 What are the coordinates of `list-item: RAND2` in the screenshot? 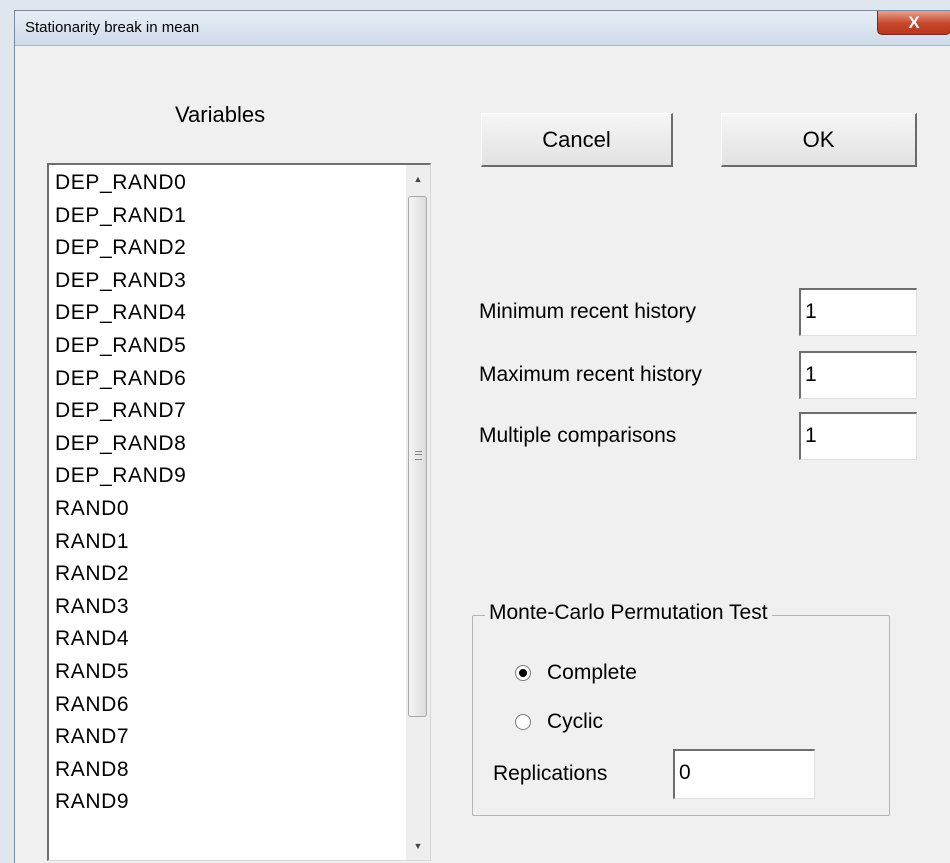 It's located at (120, 574).